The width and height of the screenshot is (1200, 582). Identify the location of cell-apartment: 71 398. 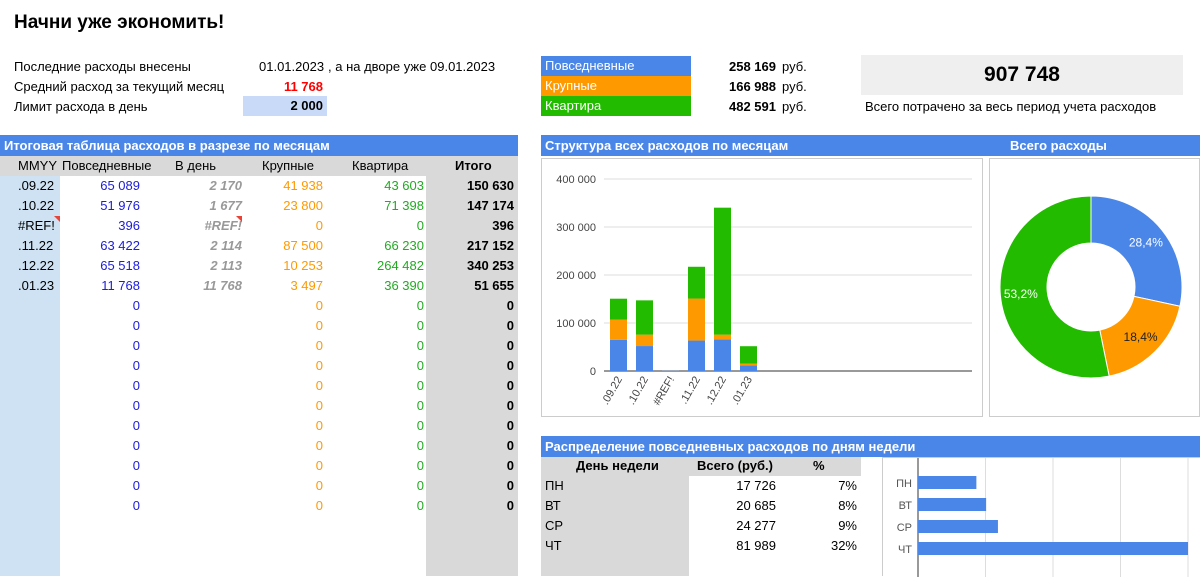
(377, 206).